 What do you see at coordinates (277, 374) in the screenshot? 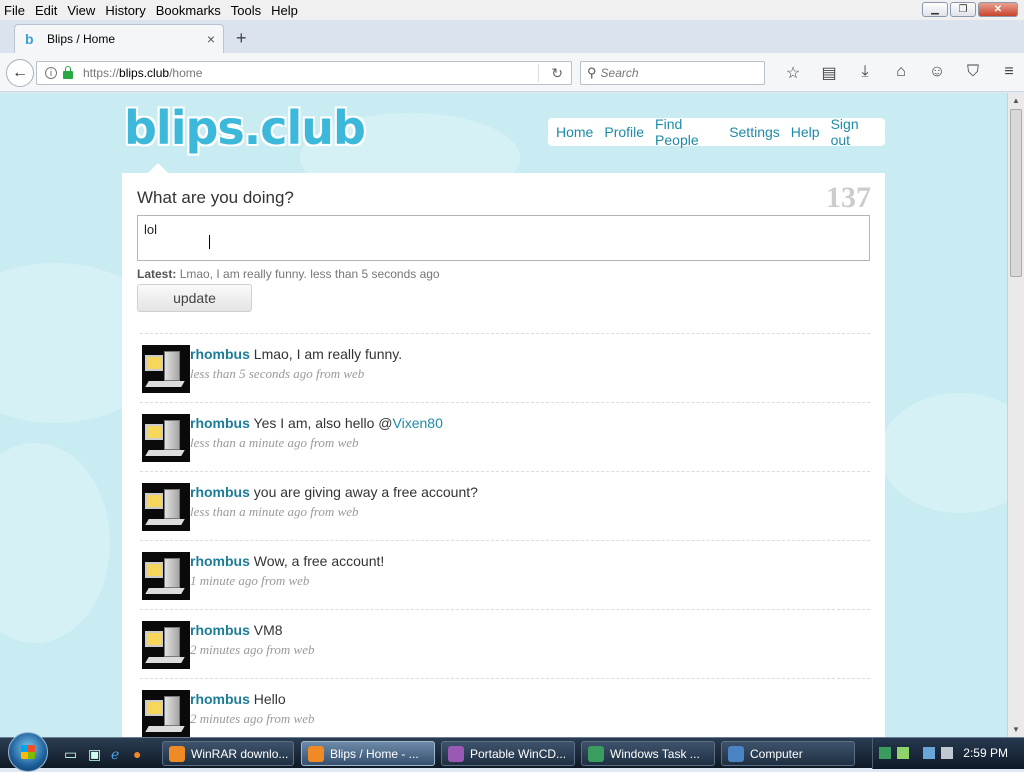
I see `entry-meta: less than 5 seconds ago from web` at bounding box center [277, 374].